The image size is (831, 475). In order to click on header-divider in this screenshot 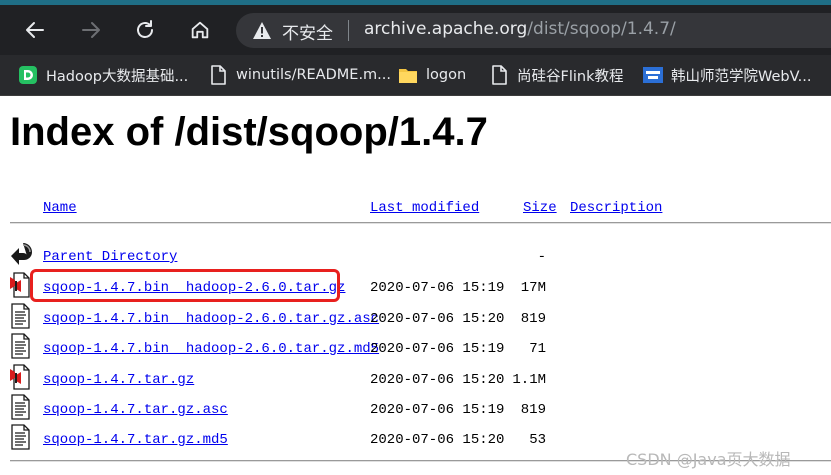, I will do `click(420, 223)`.